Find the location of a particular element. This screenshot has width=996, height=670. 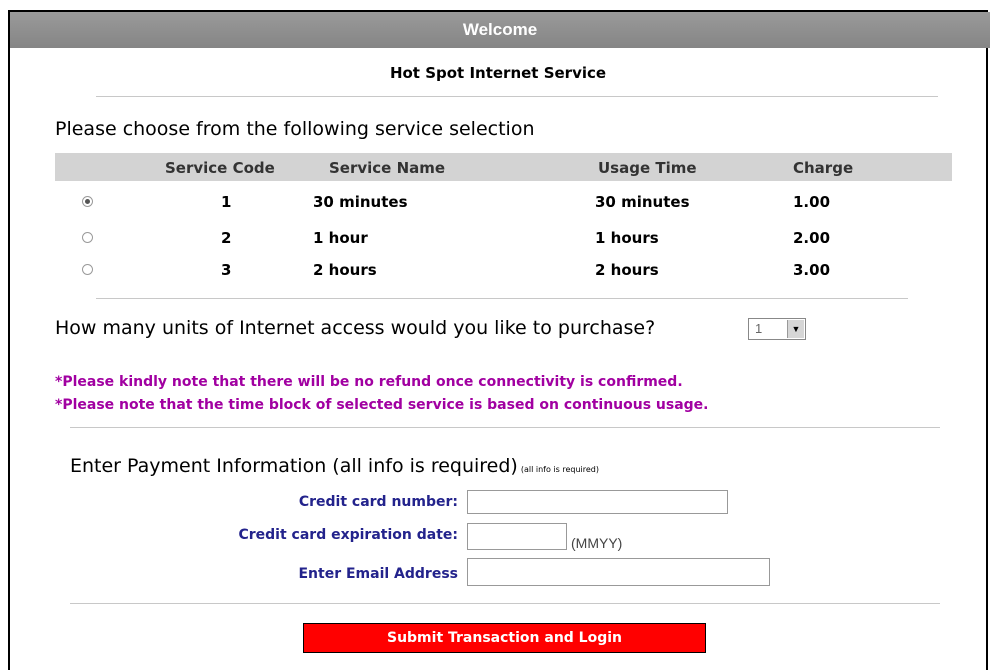

usage-time: 30 minutes is located at coordinates (642, 202).